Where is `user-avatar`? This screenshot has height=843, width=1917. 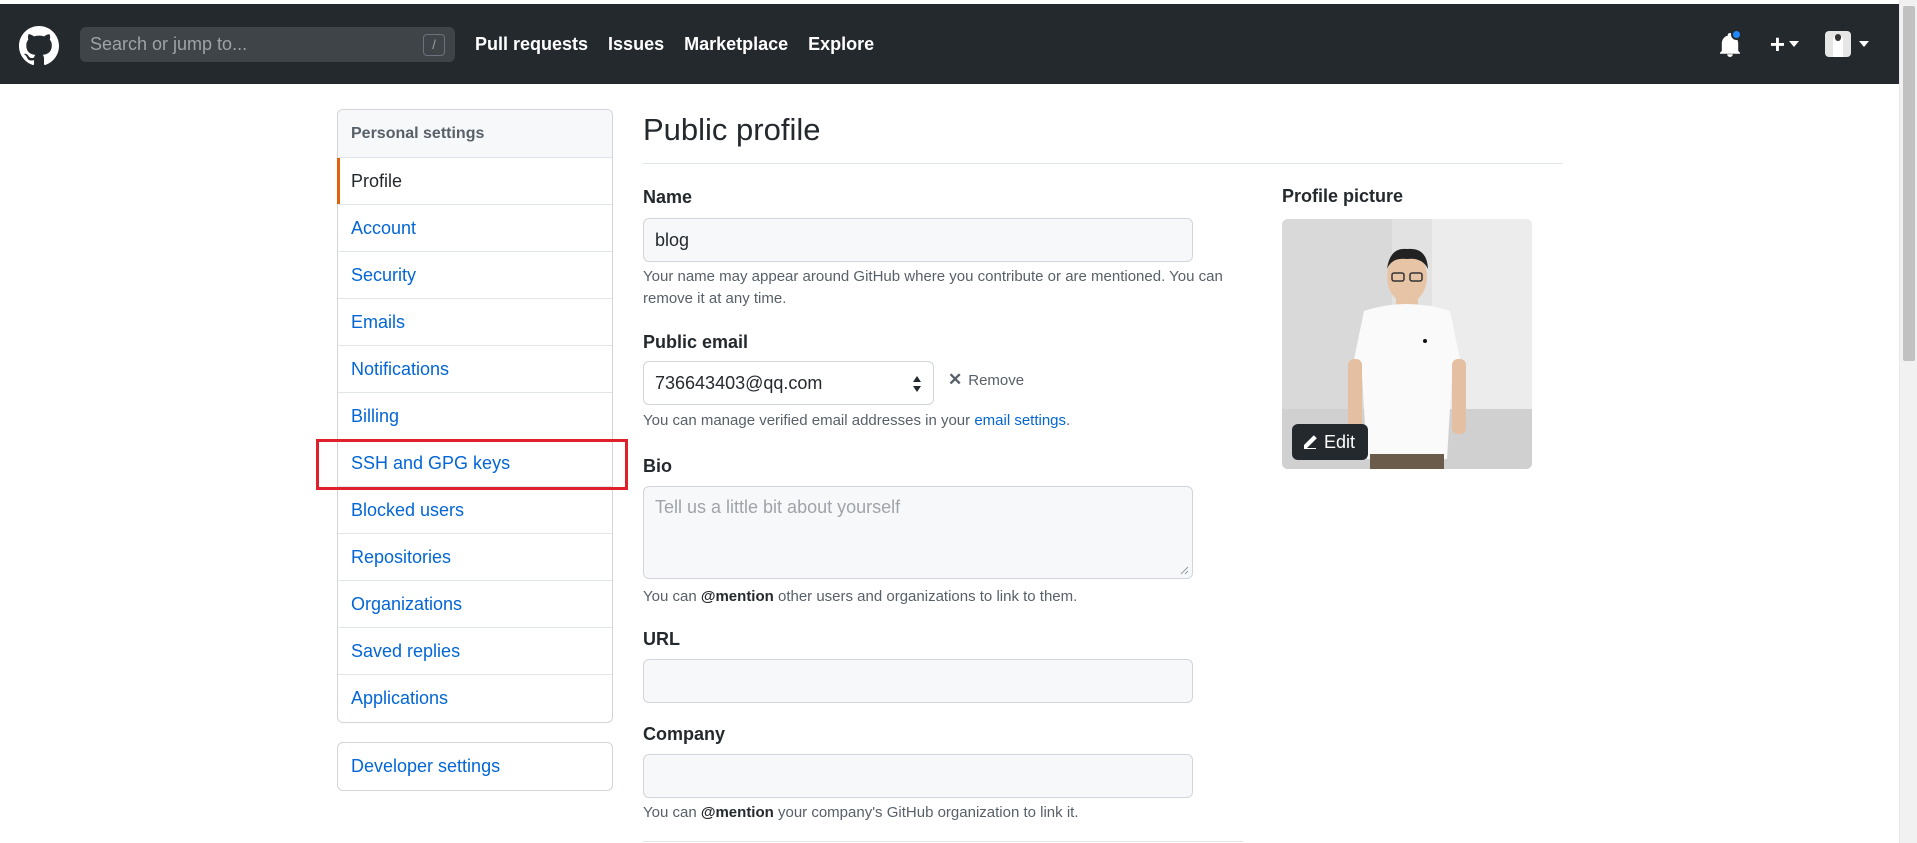
user-avatar is located at coordinates (1838, 44).